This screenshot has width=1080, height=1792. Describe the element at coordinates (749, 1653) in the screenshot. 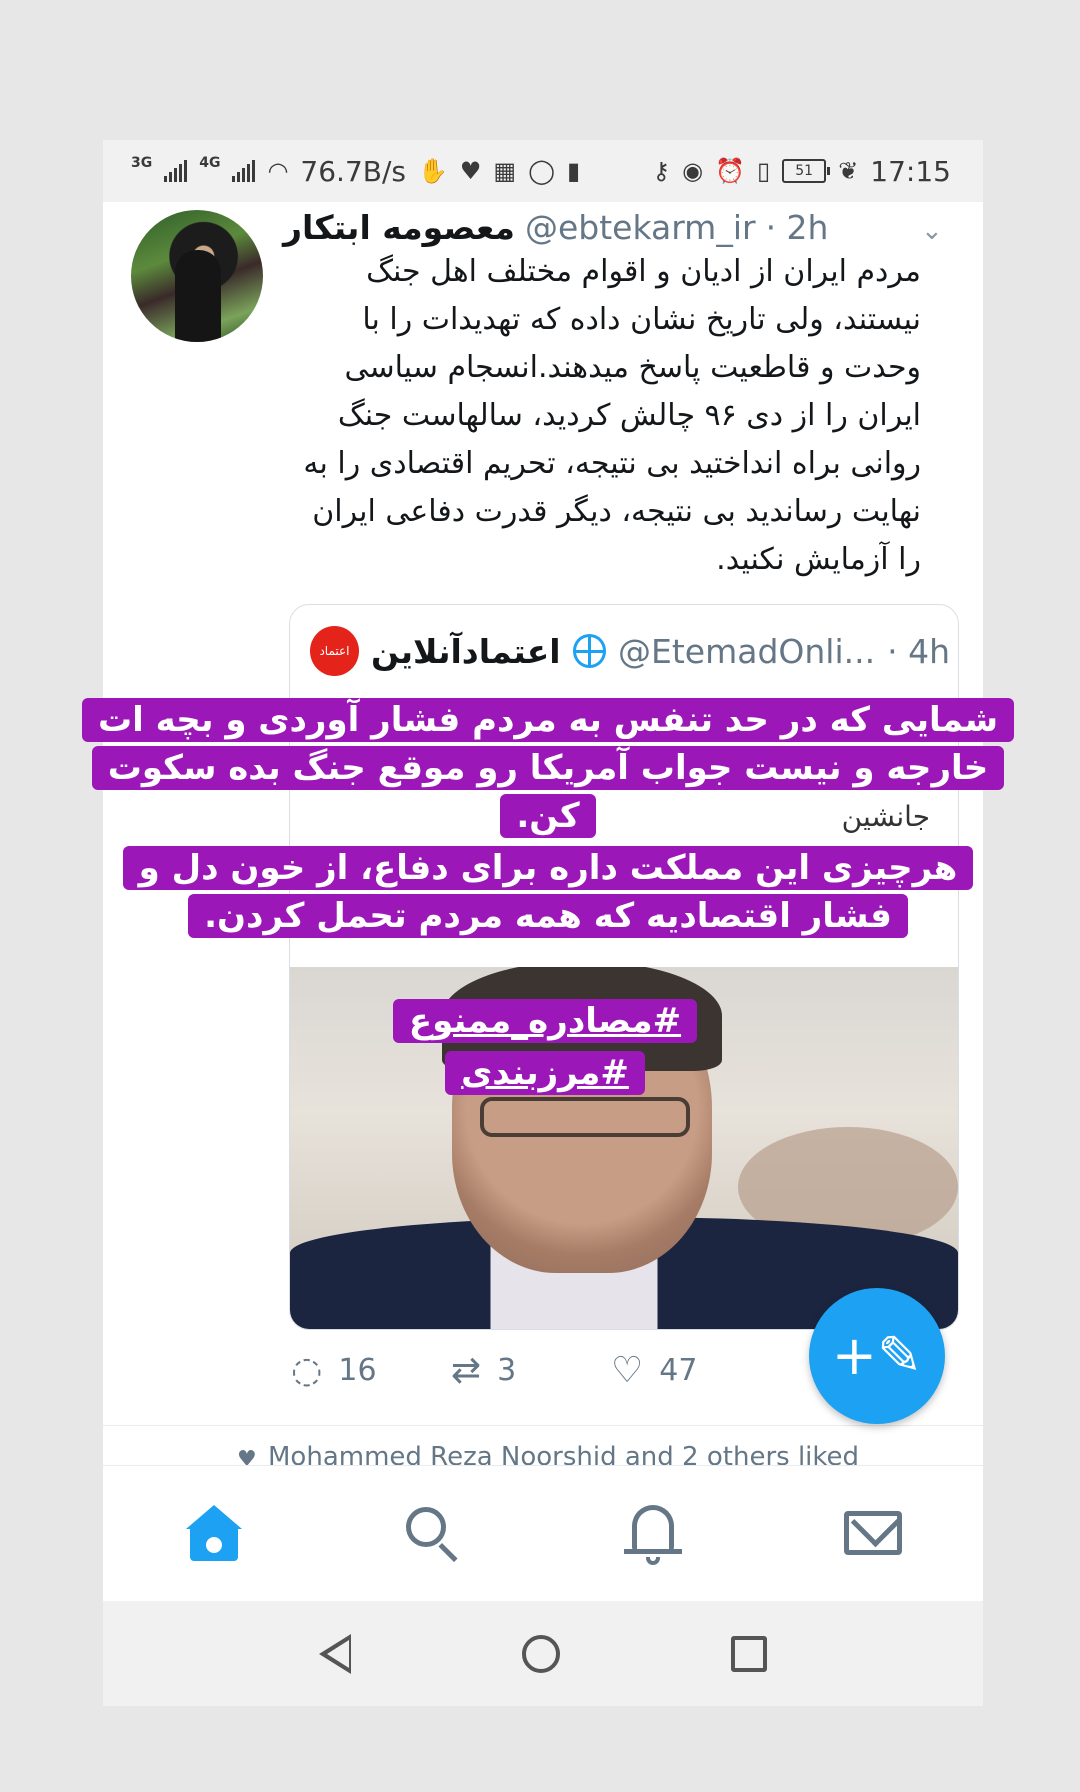

I see `recent-apps-icon` at that location.